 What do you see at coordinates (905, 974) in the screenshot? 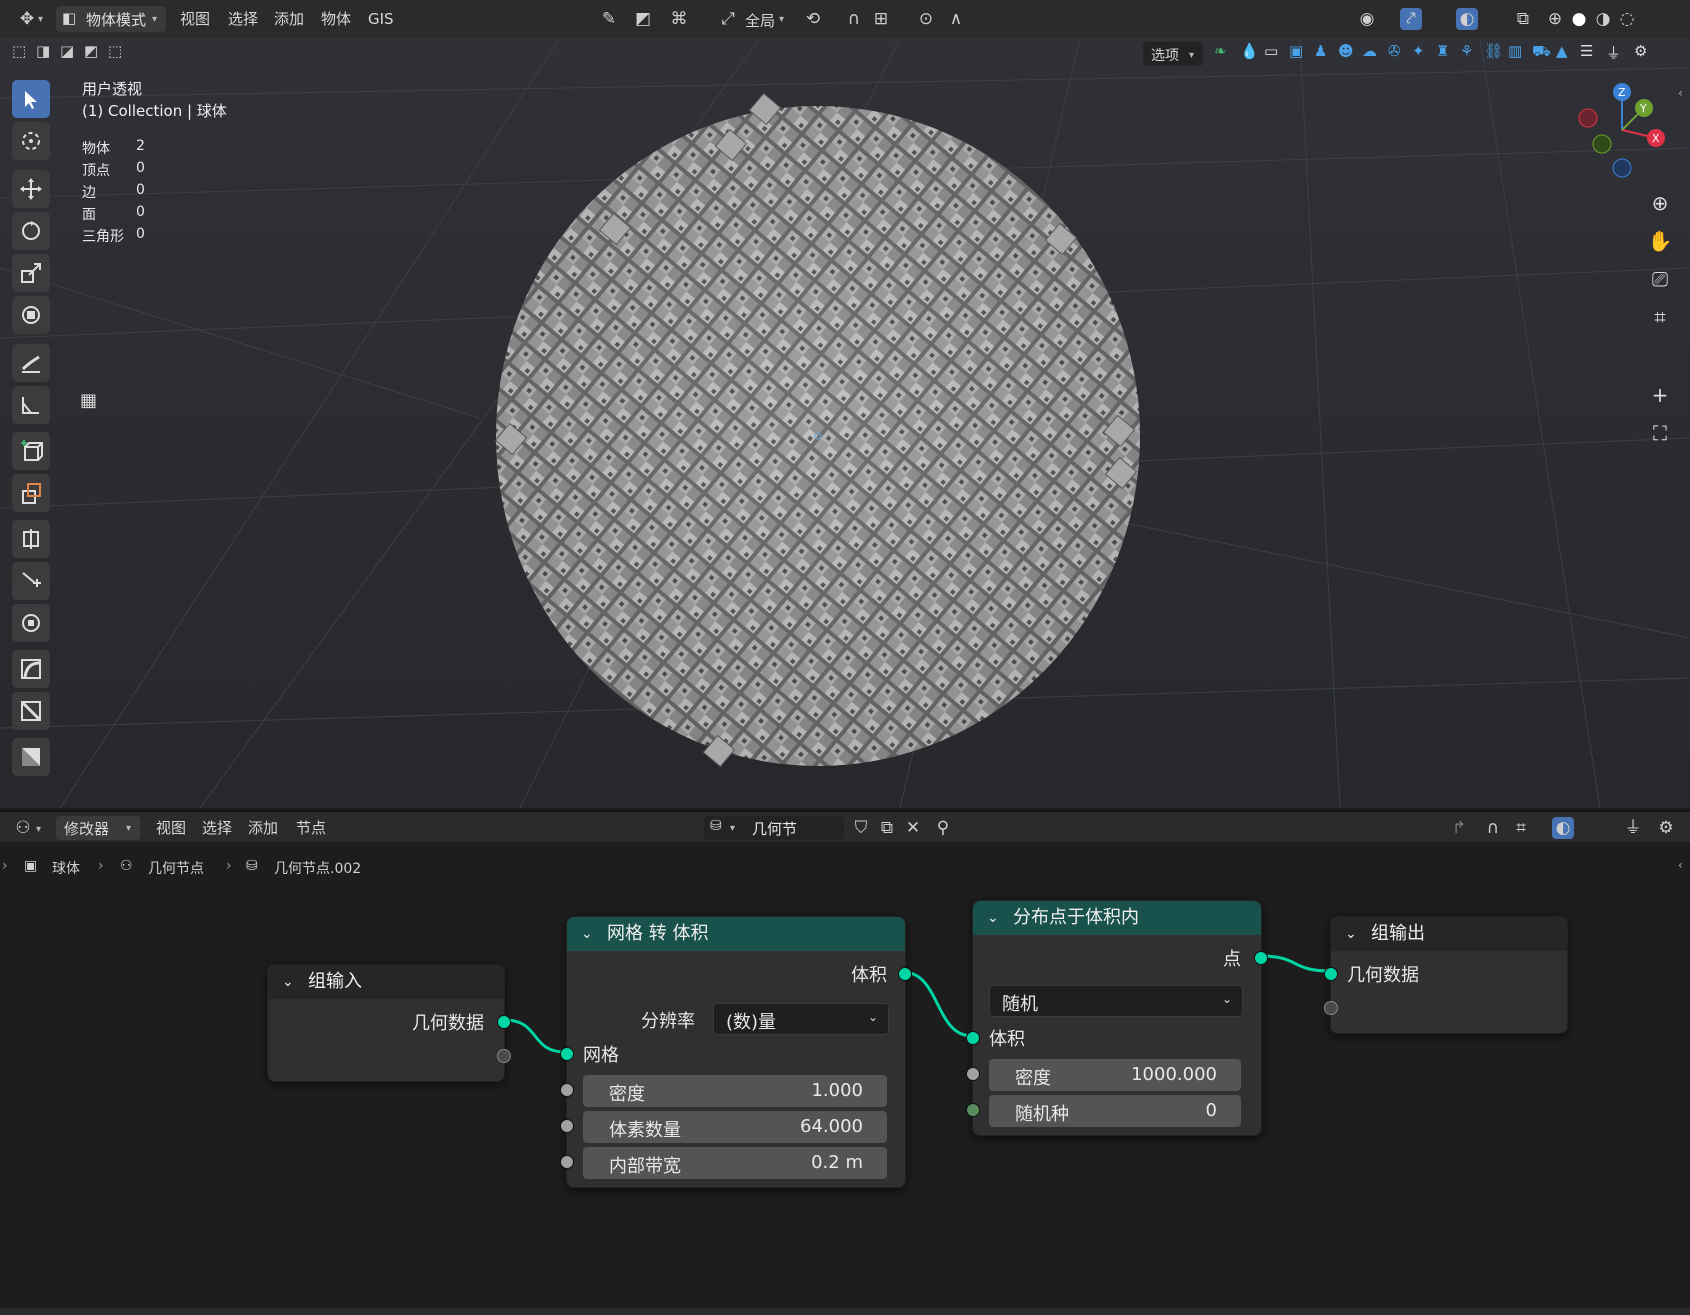
I see `volume-output-socket` at bounding box center [905, 974].